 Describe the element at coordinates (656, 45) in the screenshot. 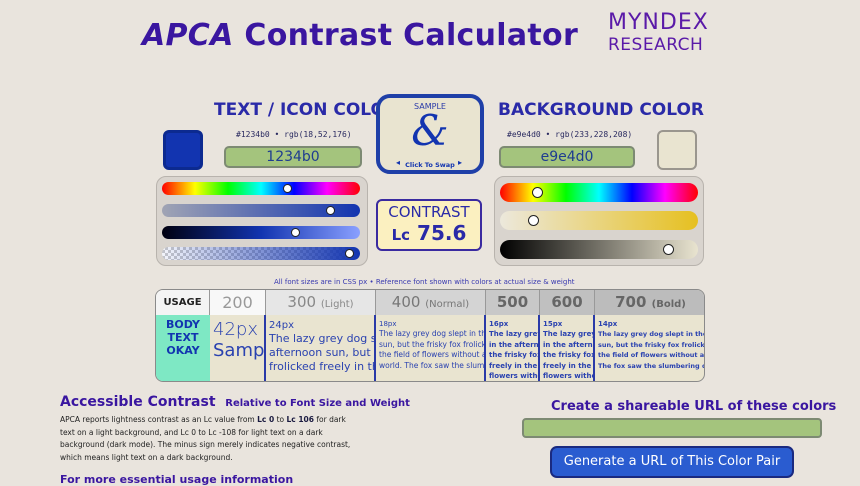

I see `myndex-logo-line2: RESEARCH` at that location.